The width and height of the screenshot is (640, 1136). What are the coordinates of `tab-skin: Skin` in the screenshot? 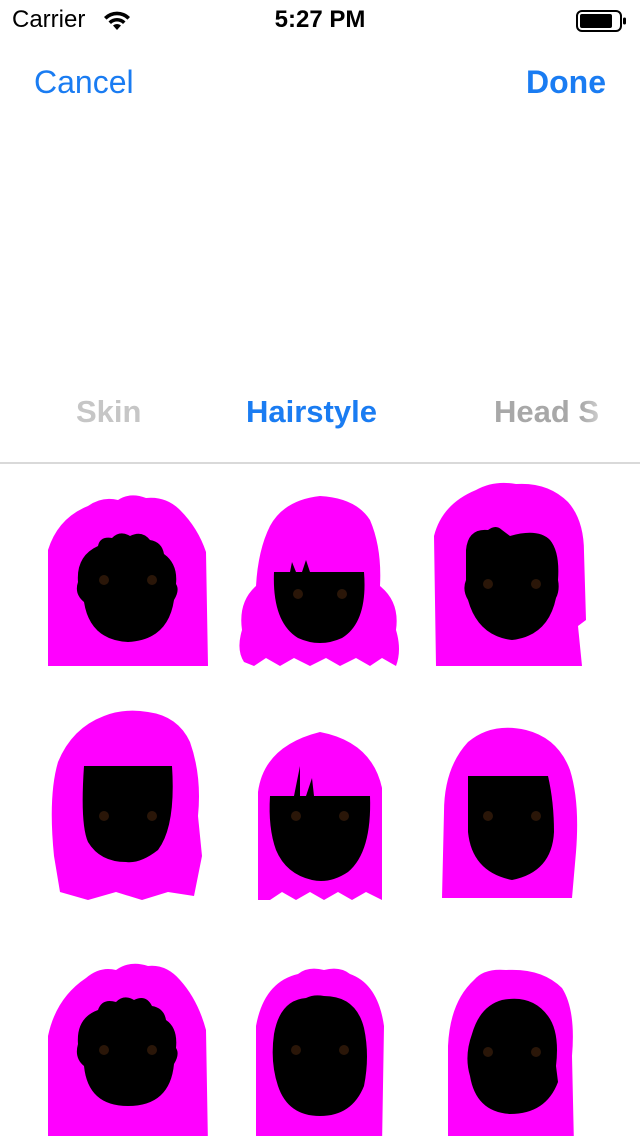 It's located at (108, 412).